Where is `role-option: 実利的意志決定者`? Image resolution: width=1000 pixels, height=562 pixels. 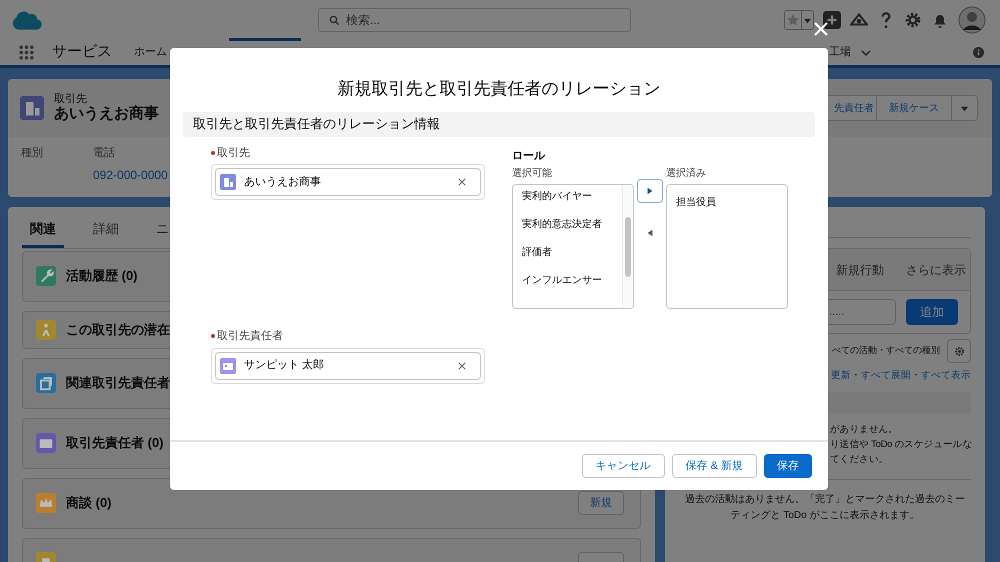 role-option: 実利的意志決定者 is located at coordinates (572, 225).